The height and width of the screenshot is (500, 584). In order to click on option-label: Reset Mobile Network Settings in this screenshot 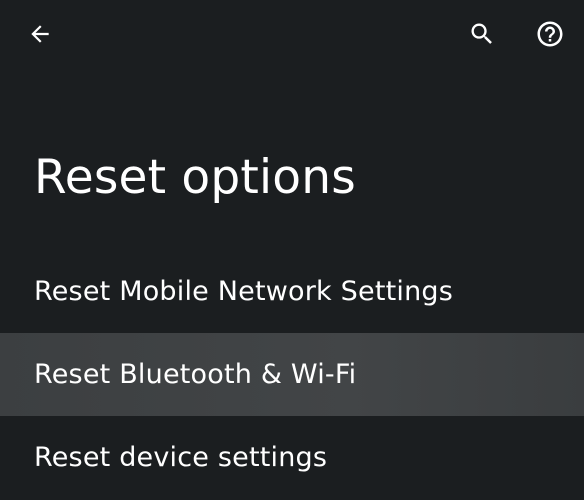, I will do `click(244, 291)`.